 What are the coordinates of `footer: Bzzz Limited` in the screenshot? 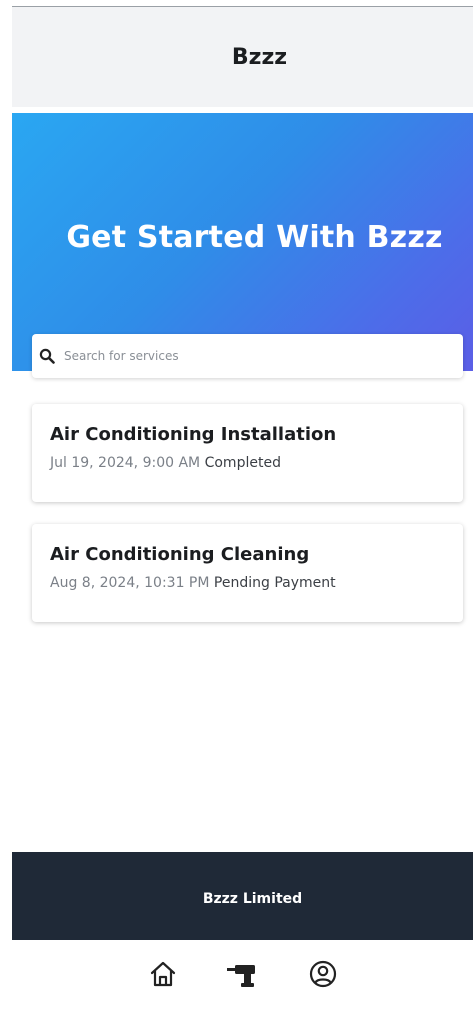 It's located at (242, 896).